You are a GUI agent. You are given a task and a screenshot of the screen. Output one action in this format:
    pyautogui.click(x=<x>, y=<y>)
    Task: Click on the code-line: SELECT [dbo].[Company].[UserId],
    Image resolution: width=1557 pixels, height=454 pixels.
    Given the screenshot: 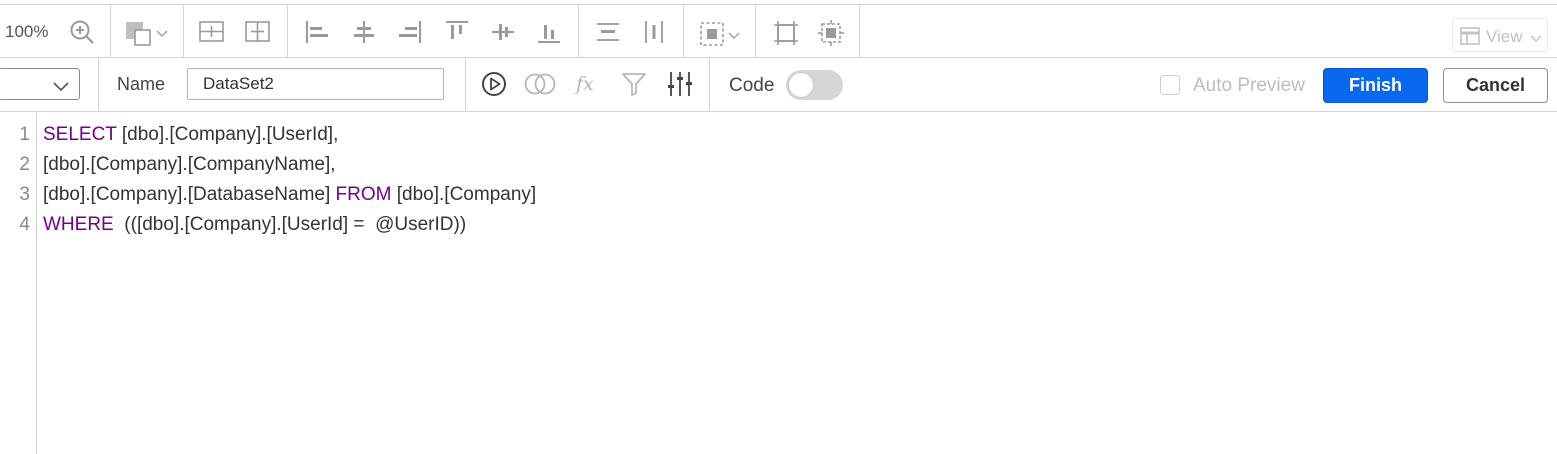 What is the action you would take?
    pyautogui.click(x=190, y=135)
    